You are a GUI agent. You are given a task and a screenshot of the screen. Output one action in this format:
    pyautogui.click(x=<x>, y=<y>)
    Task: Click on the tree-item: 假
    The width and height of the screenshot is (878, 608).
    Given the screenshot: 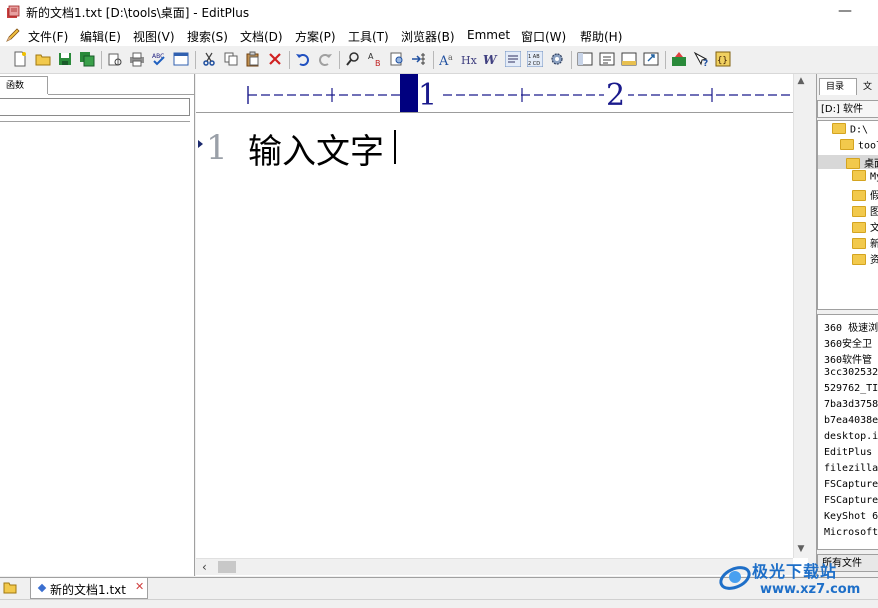 What is the action you would take?
    pyautogui.click(x=865, y=194)
    